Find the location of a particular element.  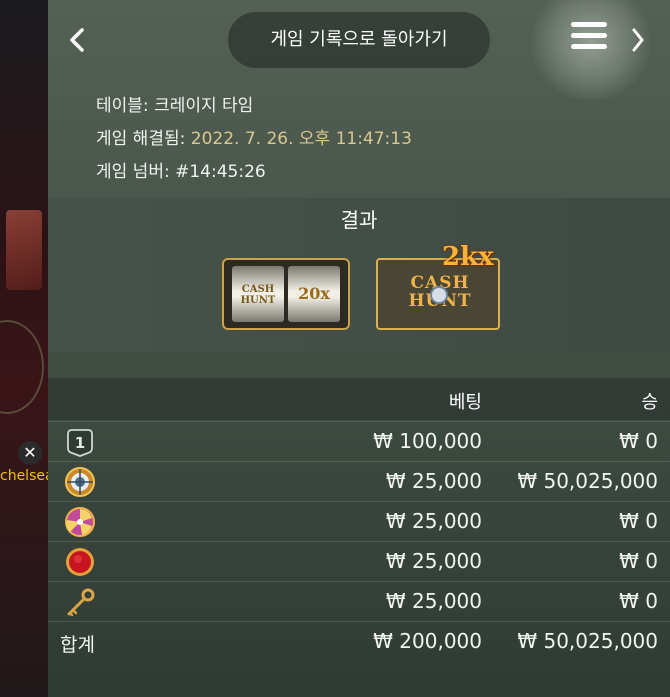

table-row: ₩ 25,000 ₩ 50,025,000 is located at coordinates (359, 481).